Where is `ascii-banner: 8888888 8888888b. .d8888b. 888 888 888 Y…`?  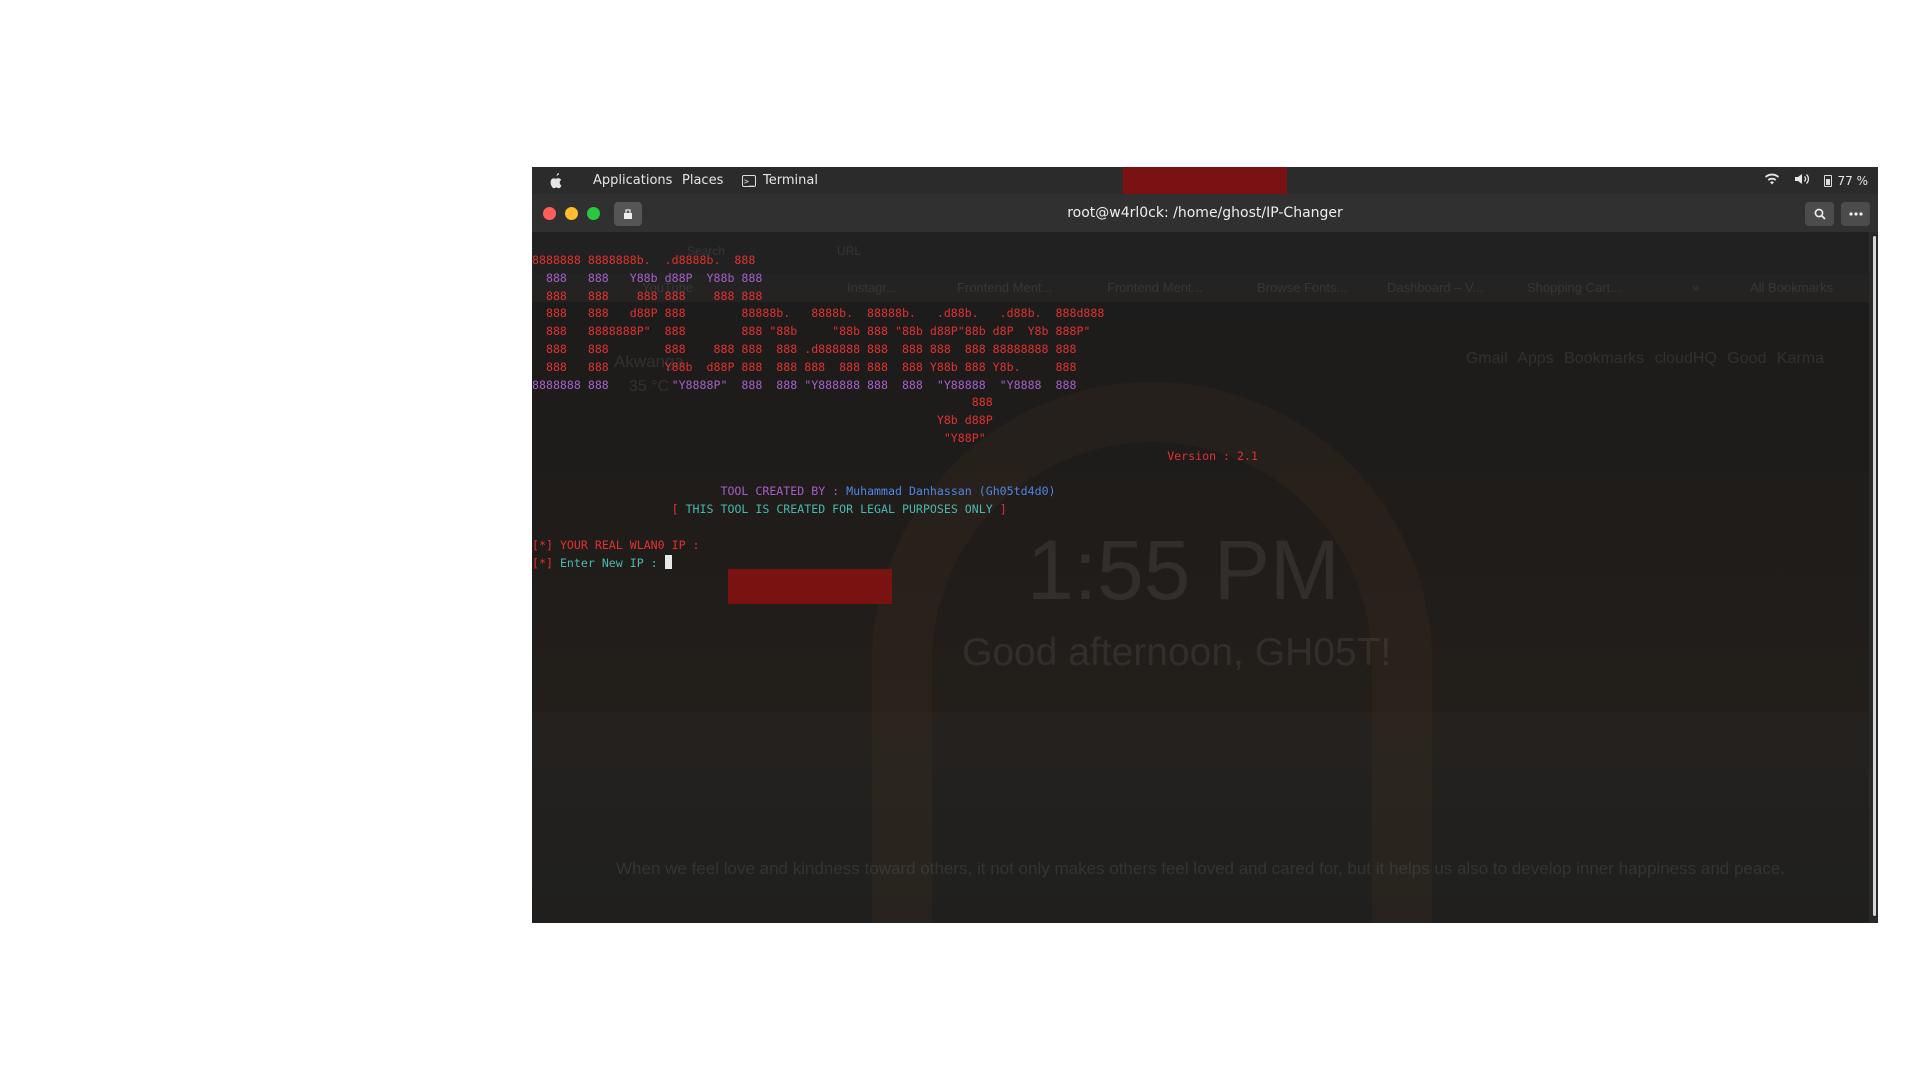
ascii-banner: 8888888 8888888b. .d8888b. 888 888 888 Y… is located at coordinates (818, 349).